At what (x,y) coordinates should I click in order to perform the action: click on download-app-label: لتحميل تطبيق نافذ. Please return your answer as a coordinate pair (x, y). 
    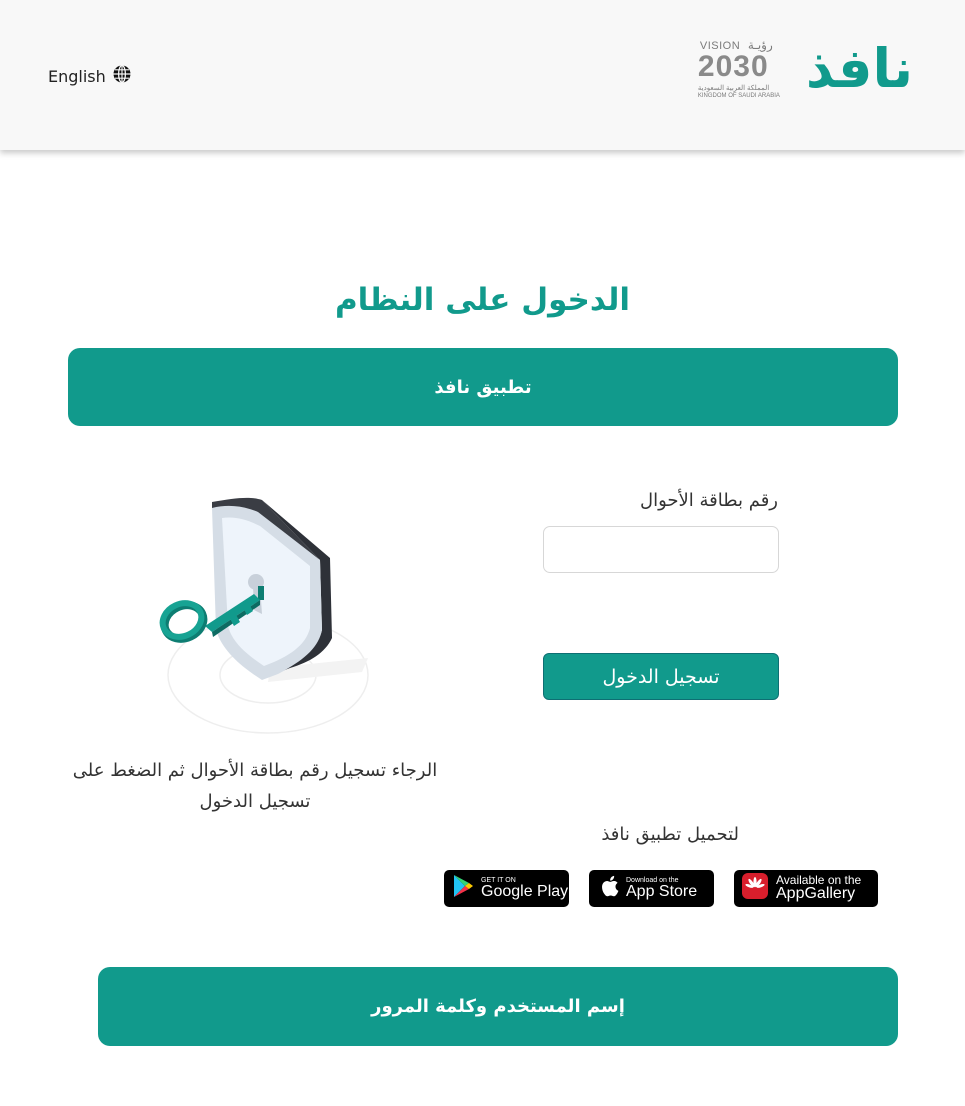
    Looking at the image, I should click on (670, 834).